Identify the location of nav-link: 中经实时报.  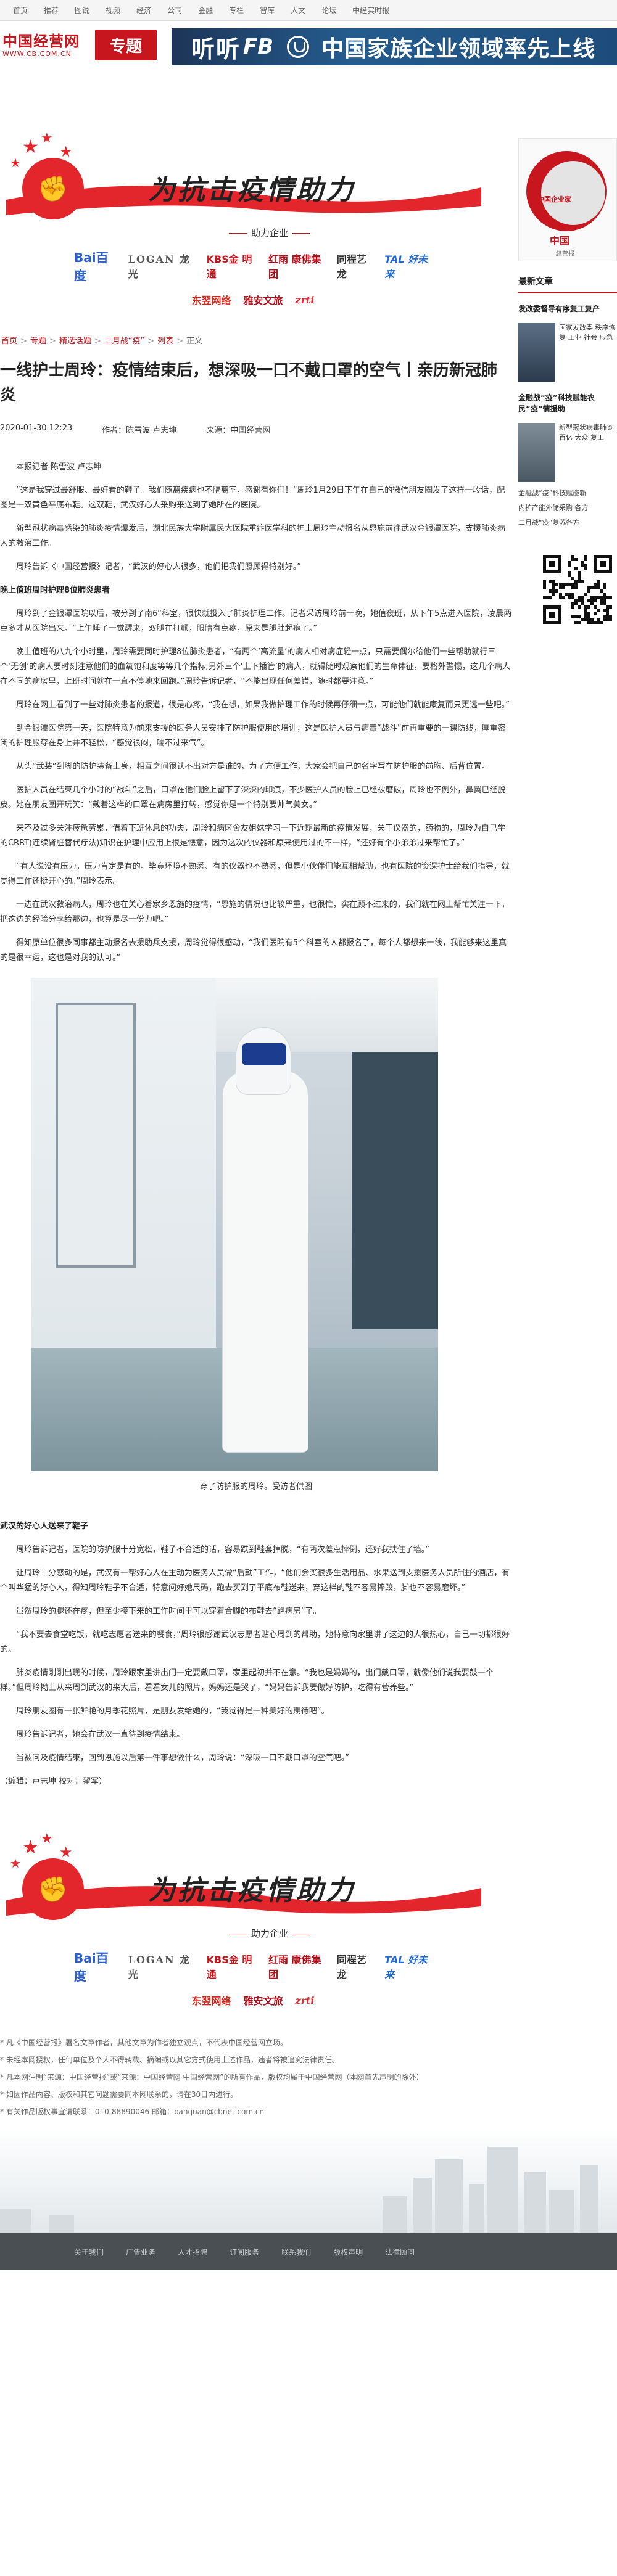
(370, 10).